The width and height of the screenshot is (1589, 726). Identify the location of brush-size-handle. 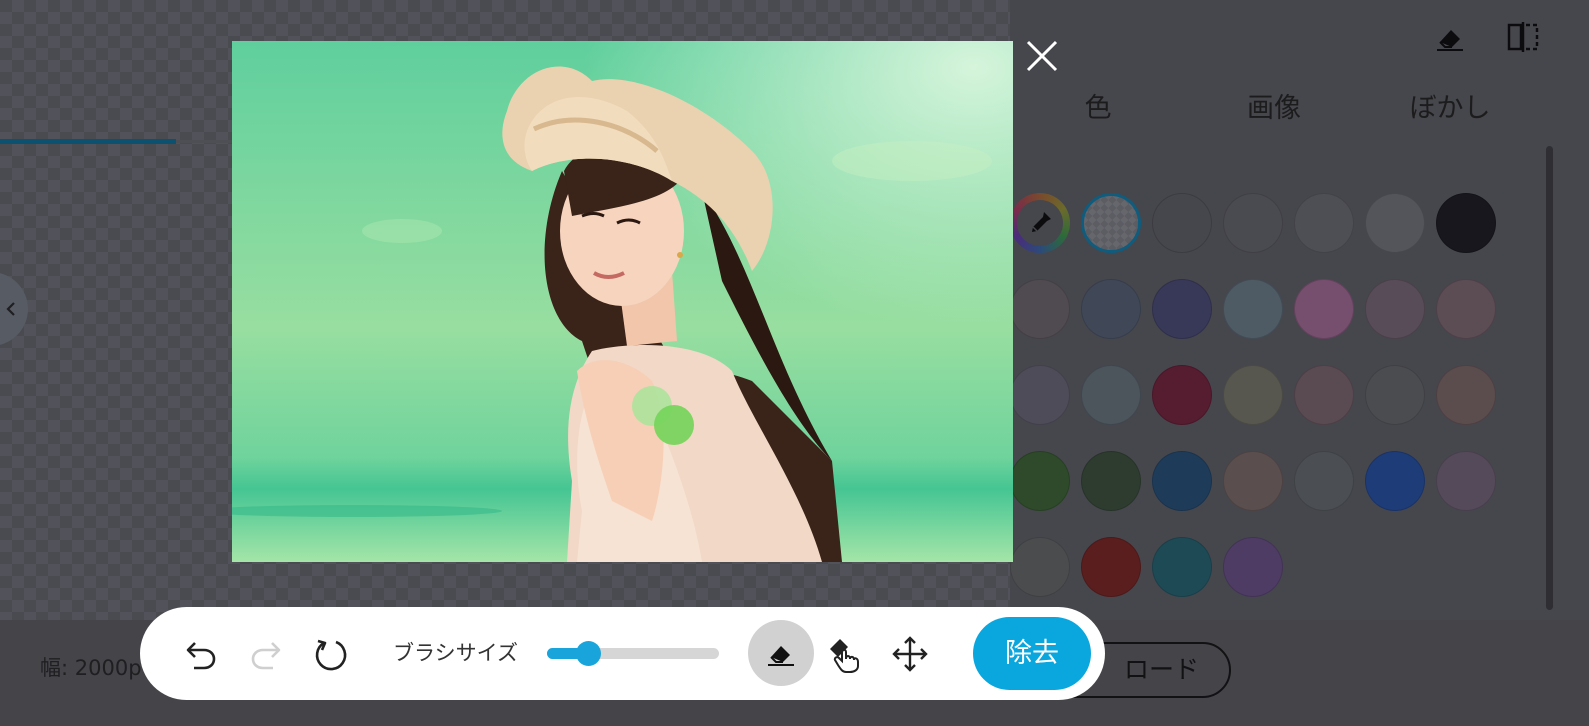
(589, 653).